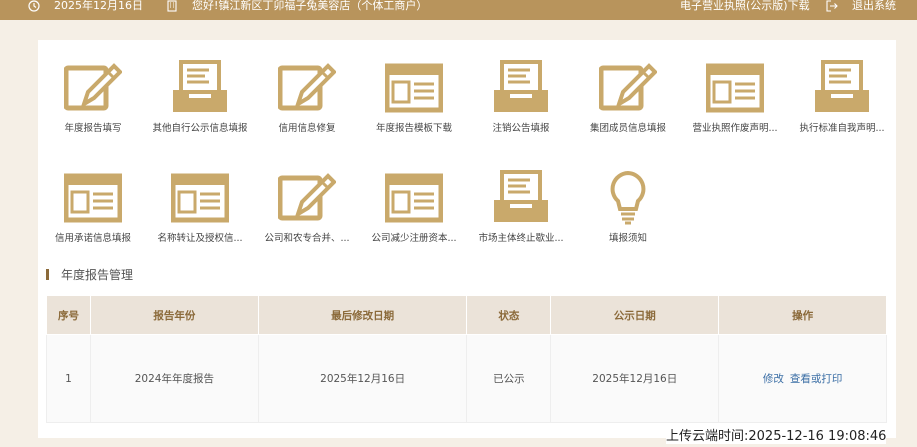 The width and height of the screenshot is (917, 447). I want to click on col-header-modified: 最后修改日期, so click(362, 315).